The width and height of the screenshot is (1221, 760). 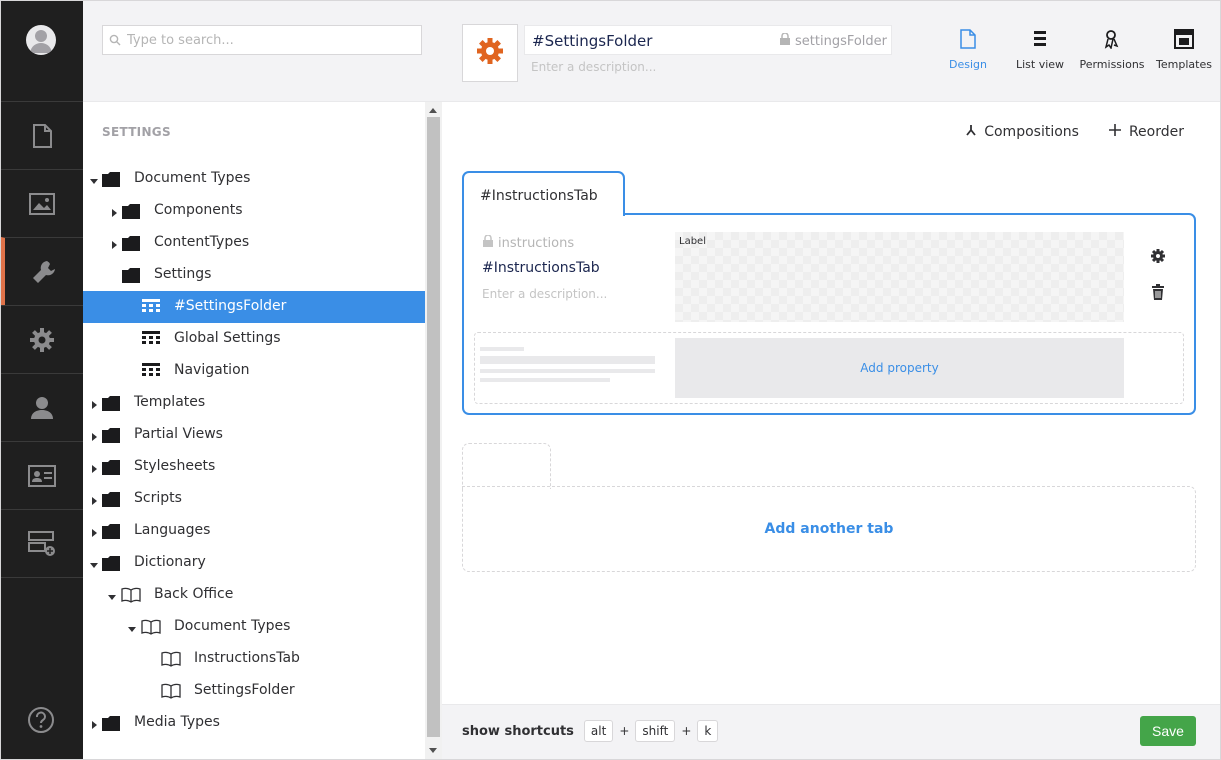 What do you see at coordinates (433, 750) in the screenshot?
I see `scroll-down-arrow-icon` at bounding box center [433, 750].